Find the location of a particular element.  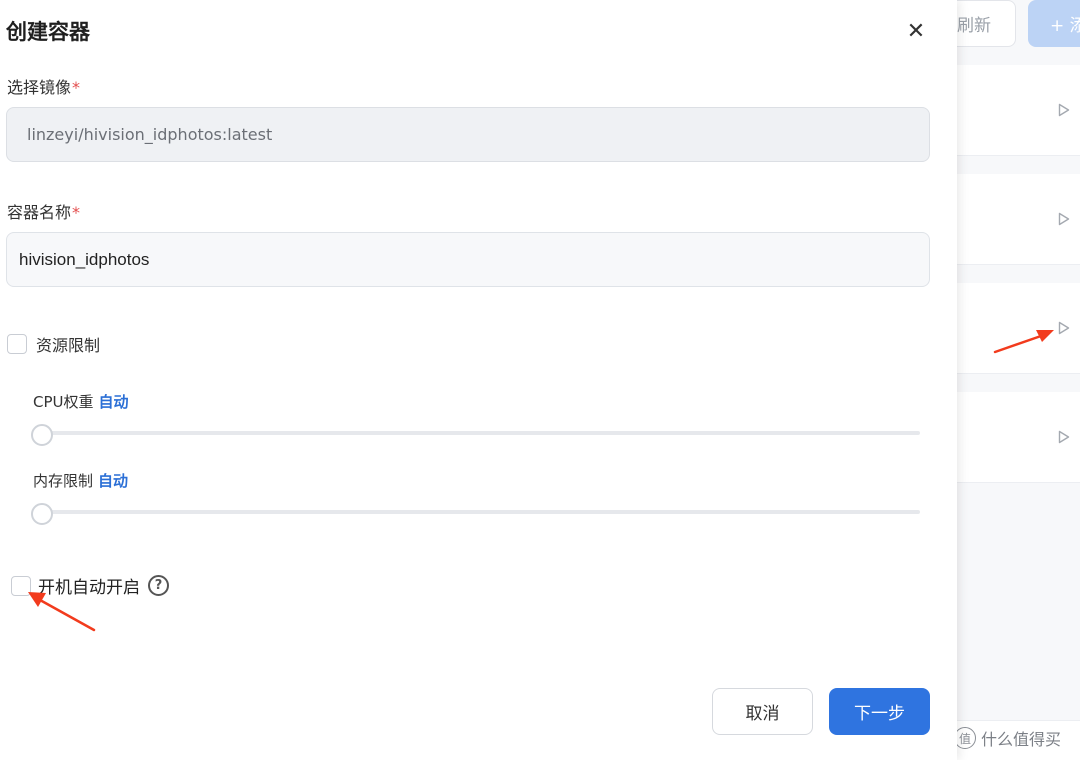

name-label-text: 容器名称 is located at coordinates (39, 212).